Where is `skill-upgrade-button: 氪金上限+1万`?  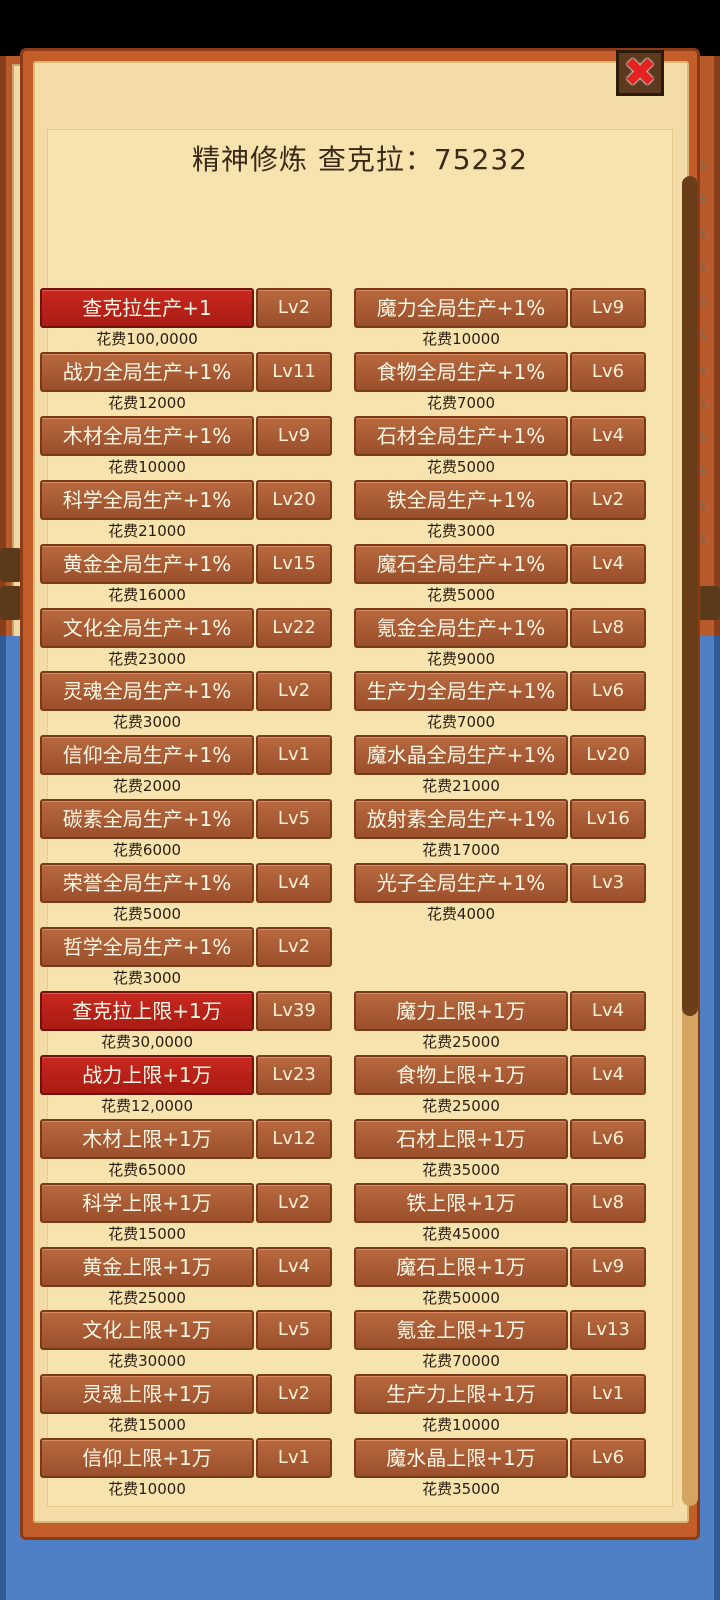 skill-upgrade-button: 氪金上限+1万 is located at coordinates (461, 1330).